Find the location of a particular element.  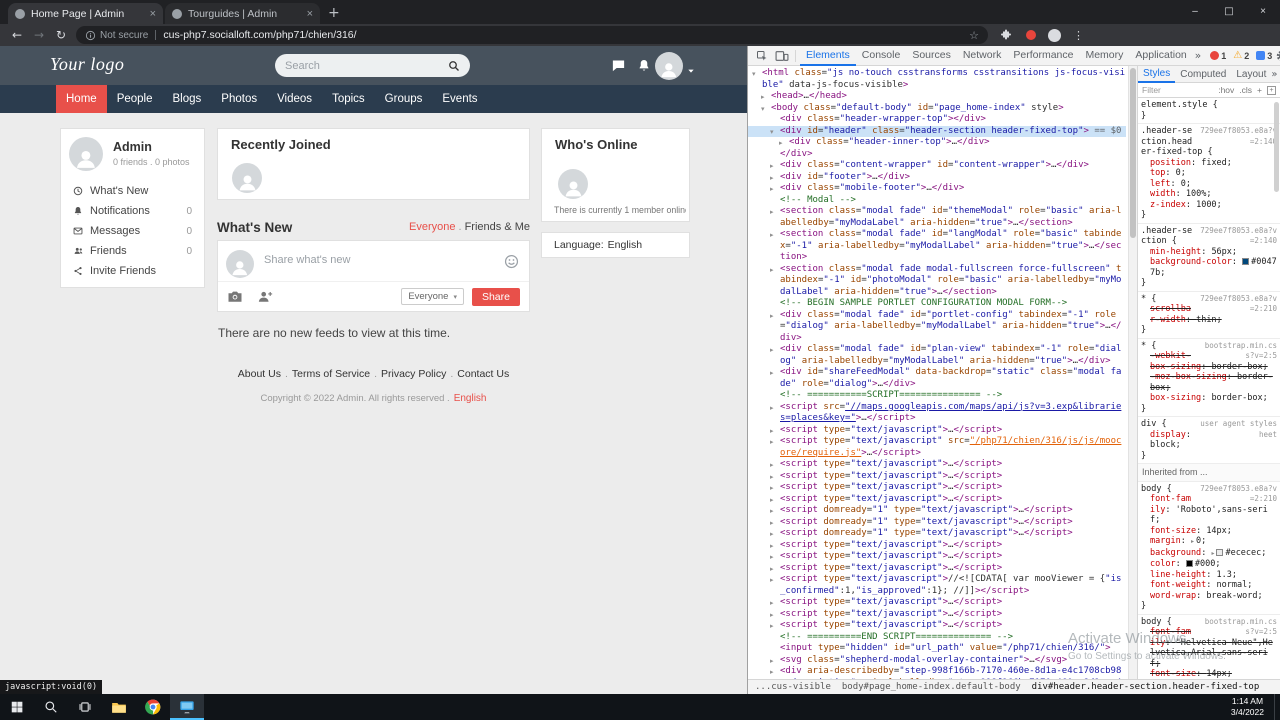

devtools-tab-console: Console is located at coordinates (881, 56).